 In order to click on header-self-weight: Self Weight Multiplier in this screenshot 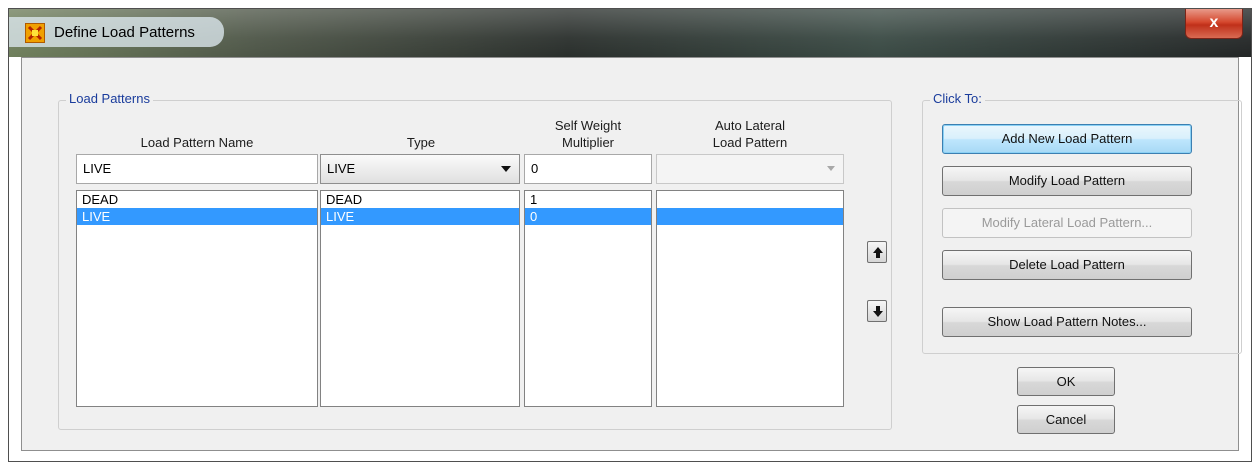, I will do `click(588, 134)`.